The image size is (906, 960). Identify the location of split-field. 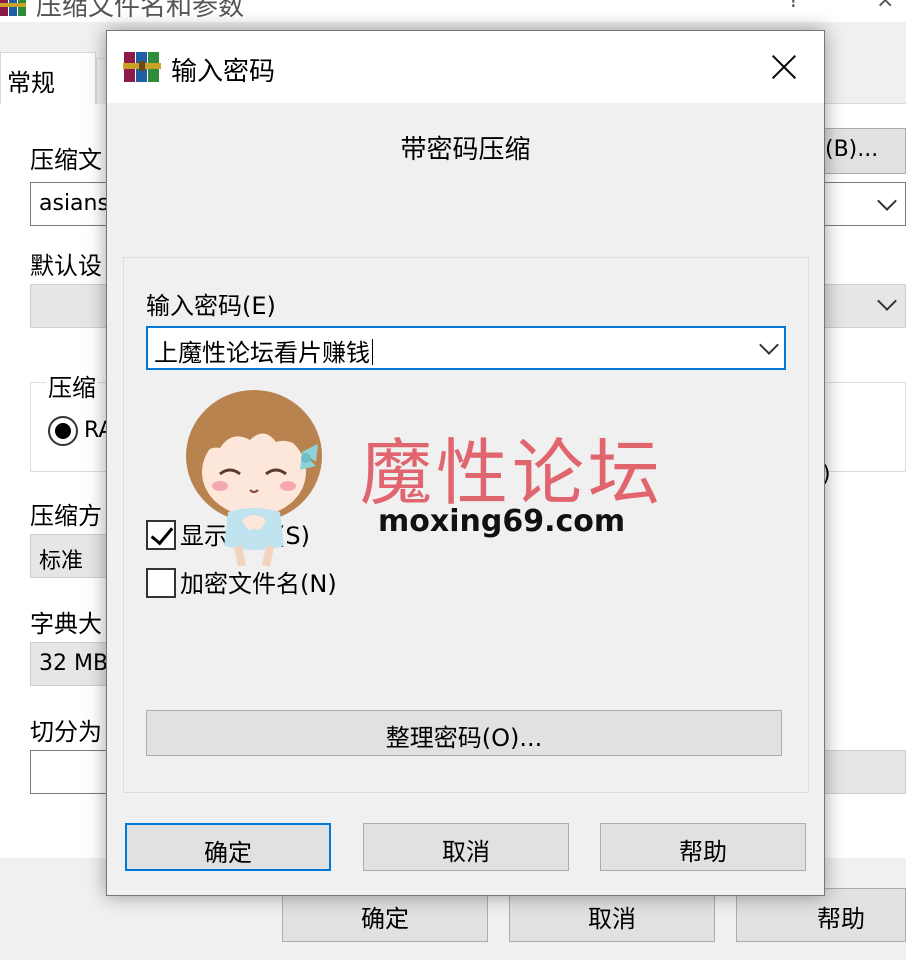
(70, 772).